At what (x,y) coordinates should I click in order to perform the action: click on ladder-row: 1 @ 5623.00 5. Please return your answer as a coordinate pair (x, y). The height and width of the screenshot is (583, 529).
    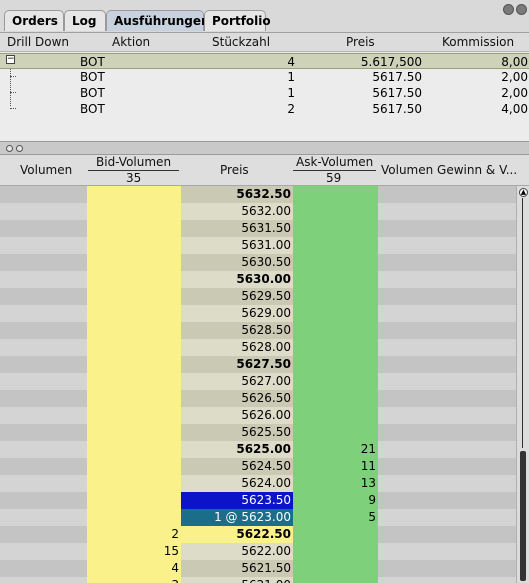
    Looking at the image, I should click on (258, 517).